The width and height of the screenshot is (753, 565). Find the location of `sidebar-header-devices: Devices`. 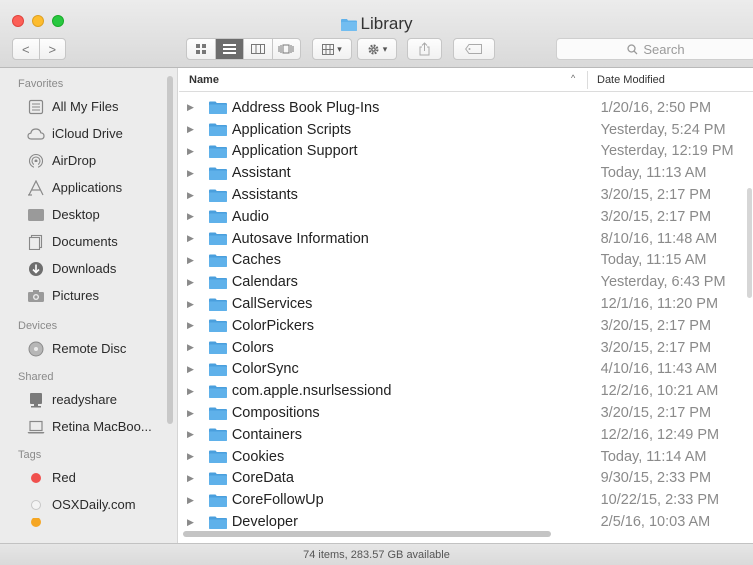

sidebar-header-devices: Devices is located at coordinates (38, 326).